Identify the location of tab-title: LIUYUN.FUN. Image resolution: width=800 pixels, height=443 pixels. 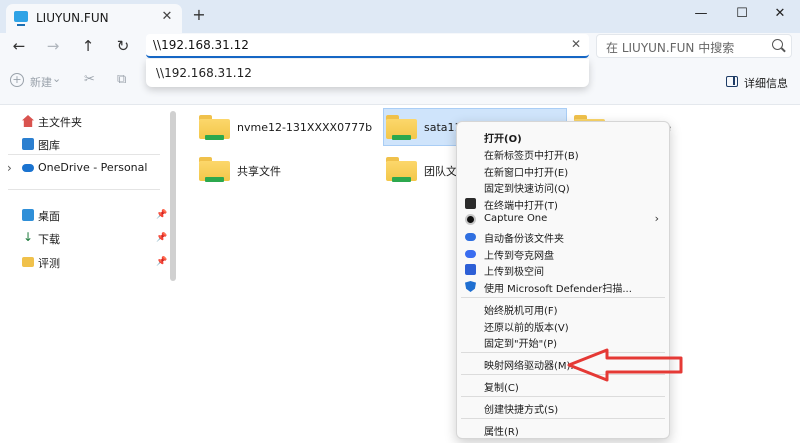
(72, 18).